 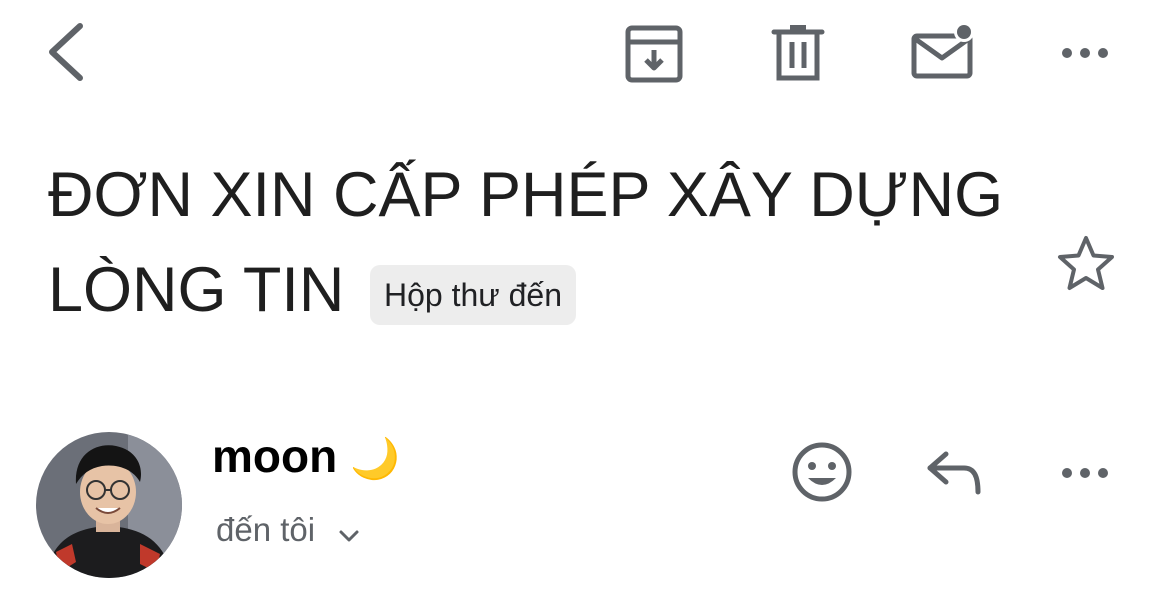 I want to click on reply-icon, so click(x=954, y=473).